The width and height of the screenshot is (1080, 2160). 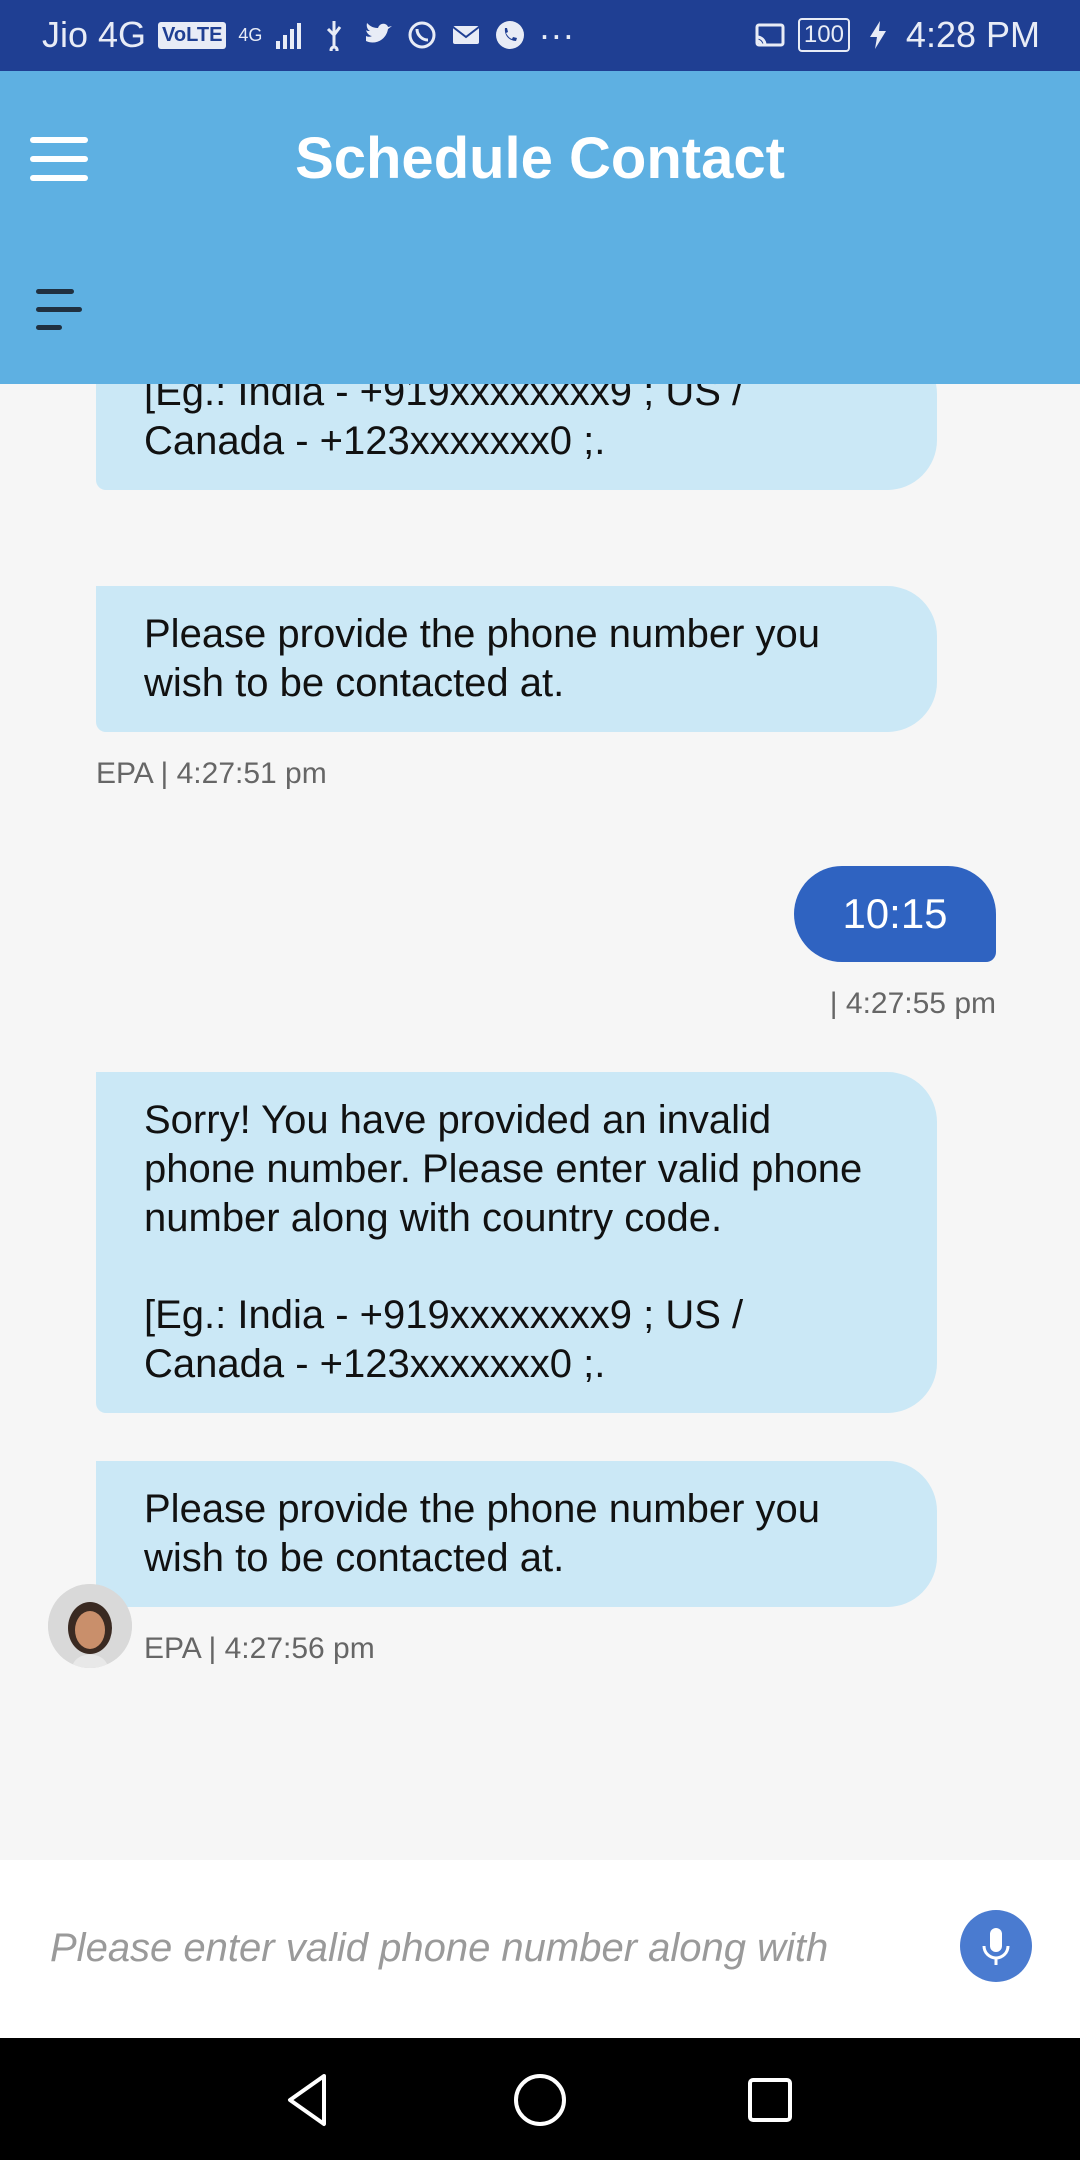 I want to click on message-text: number along with country code., so click(x=433, y=1218).